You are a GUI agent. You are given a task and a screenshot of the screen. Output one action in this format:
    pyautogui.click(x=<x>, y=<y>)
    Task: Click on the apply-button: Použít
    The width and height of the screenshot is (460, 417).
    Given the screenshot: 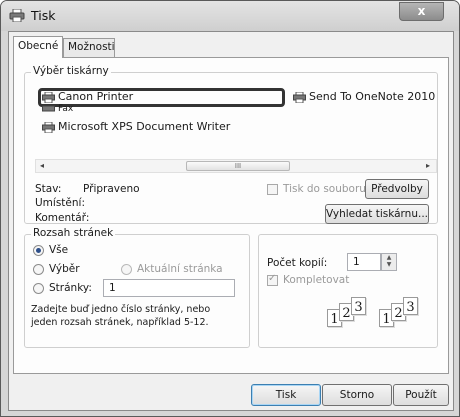 What is the action you would take?
    pyautogui.click(x=421, y=395)
    